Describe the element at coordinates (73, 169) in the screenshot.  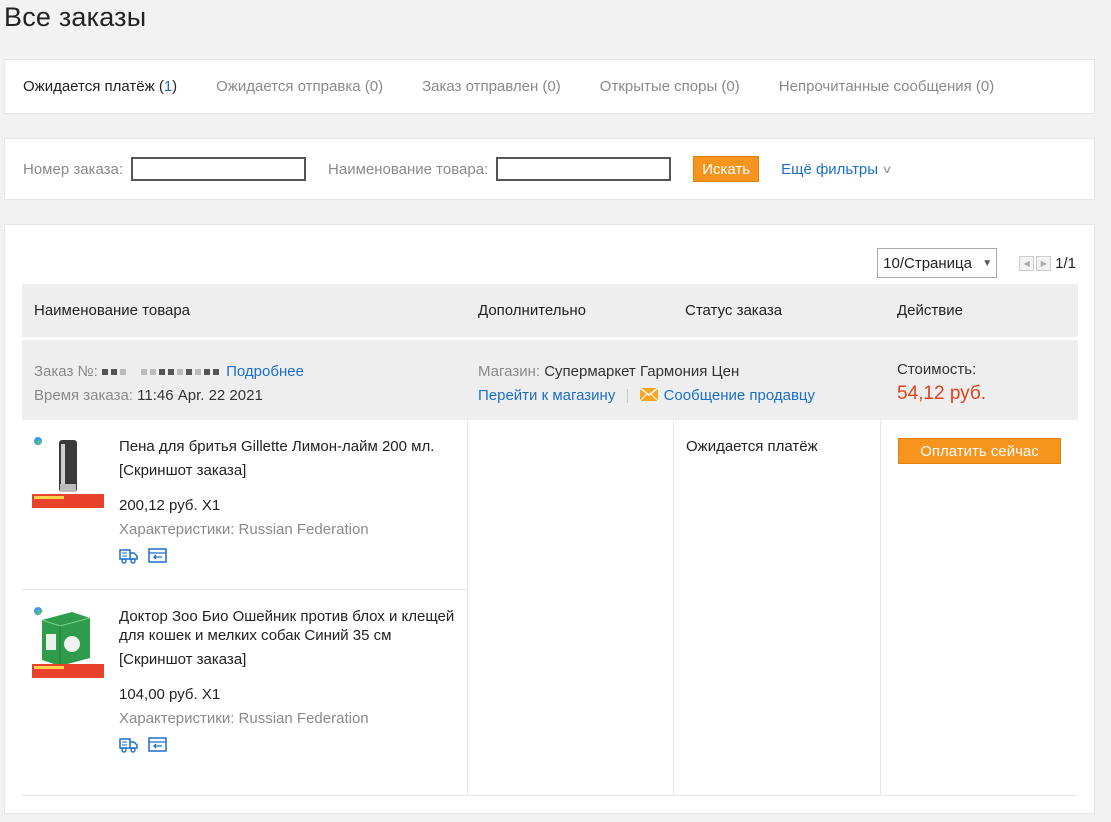
I see `order-number-label: Номер заказа:` at that location.